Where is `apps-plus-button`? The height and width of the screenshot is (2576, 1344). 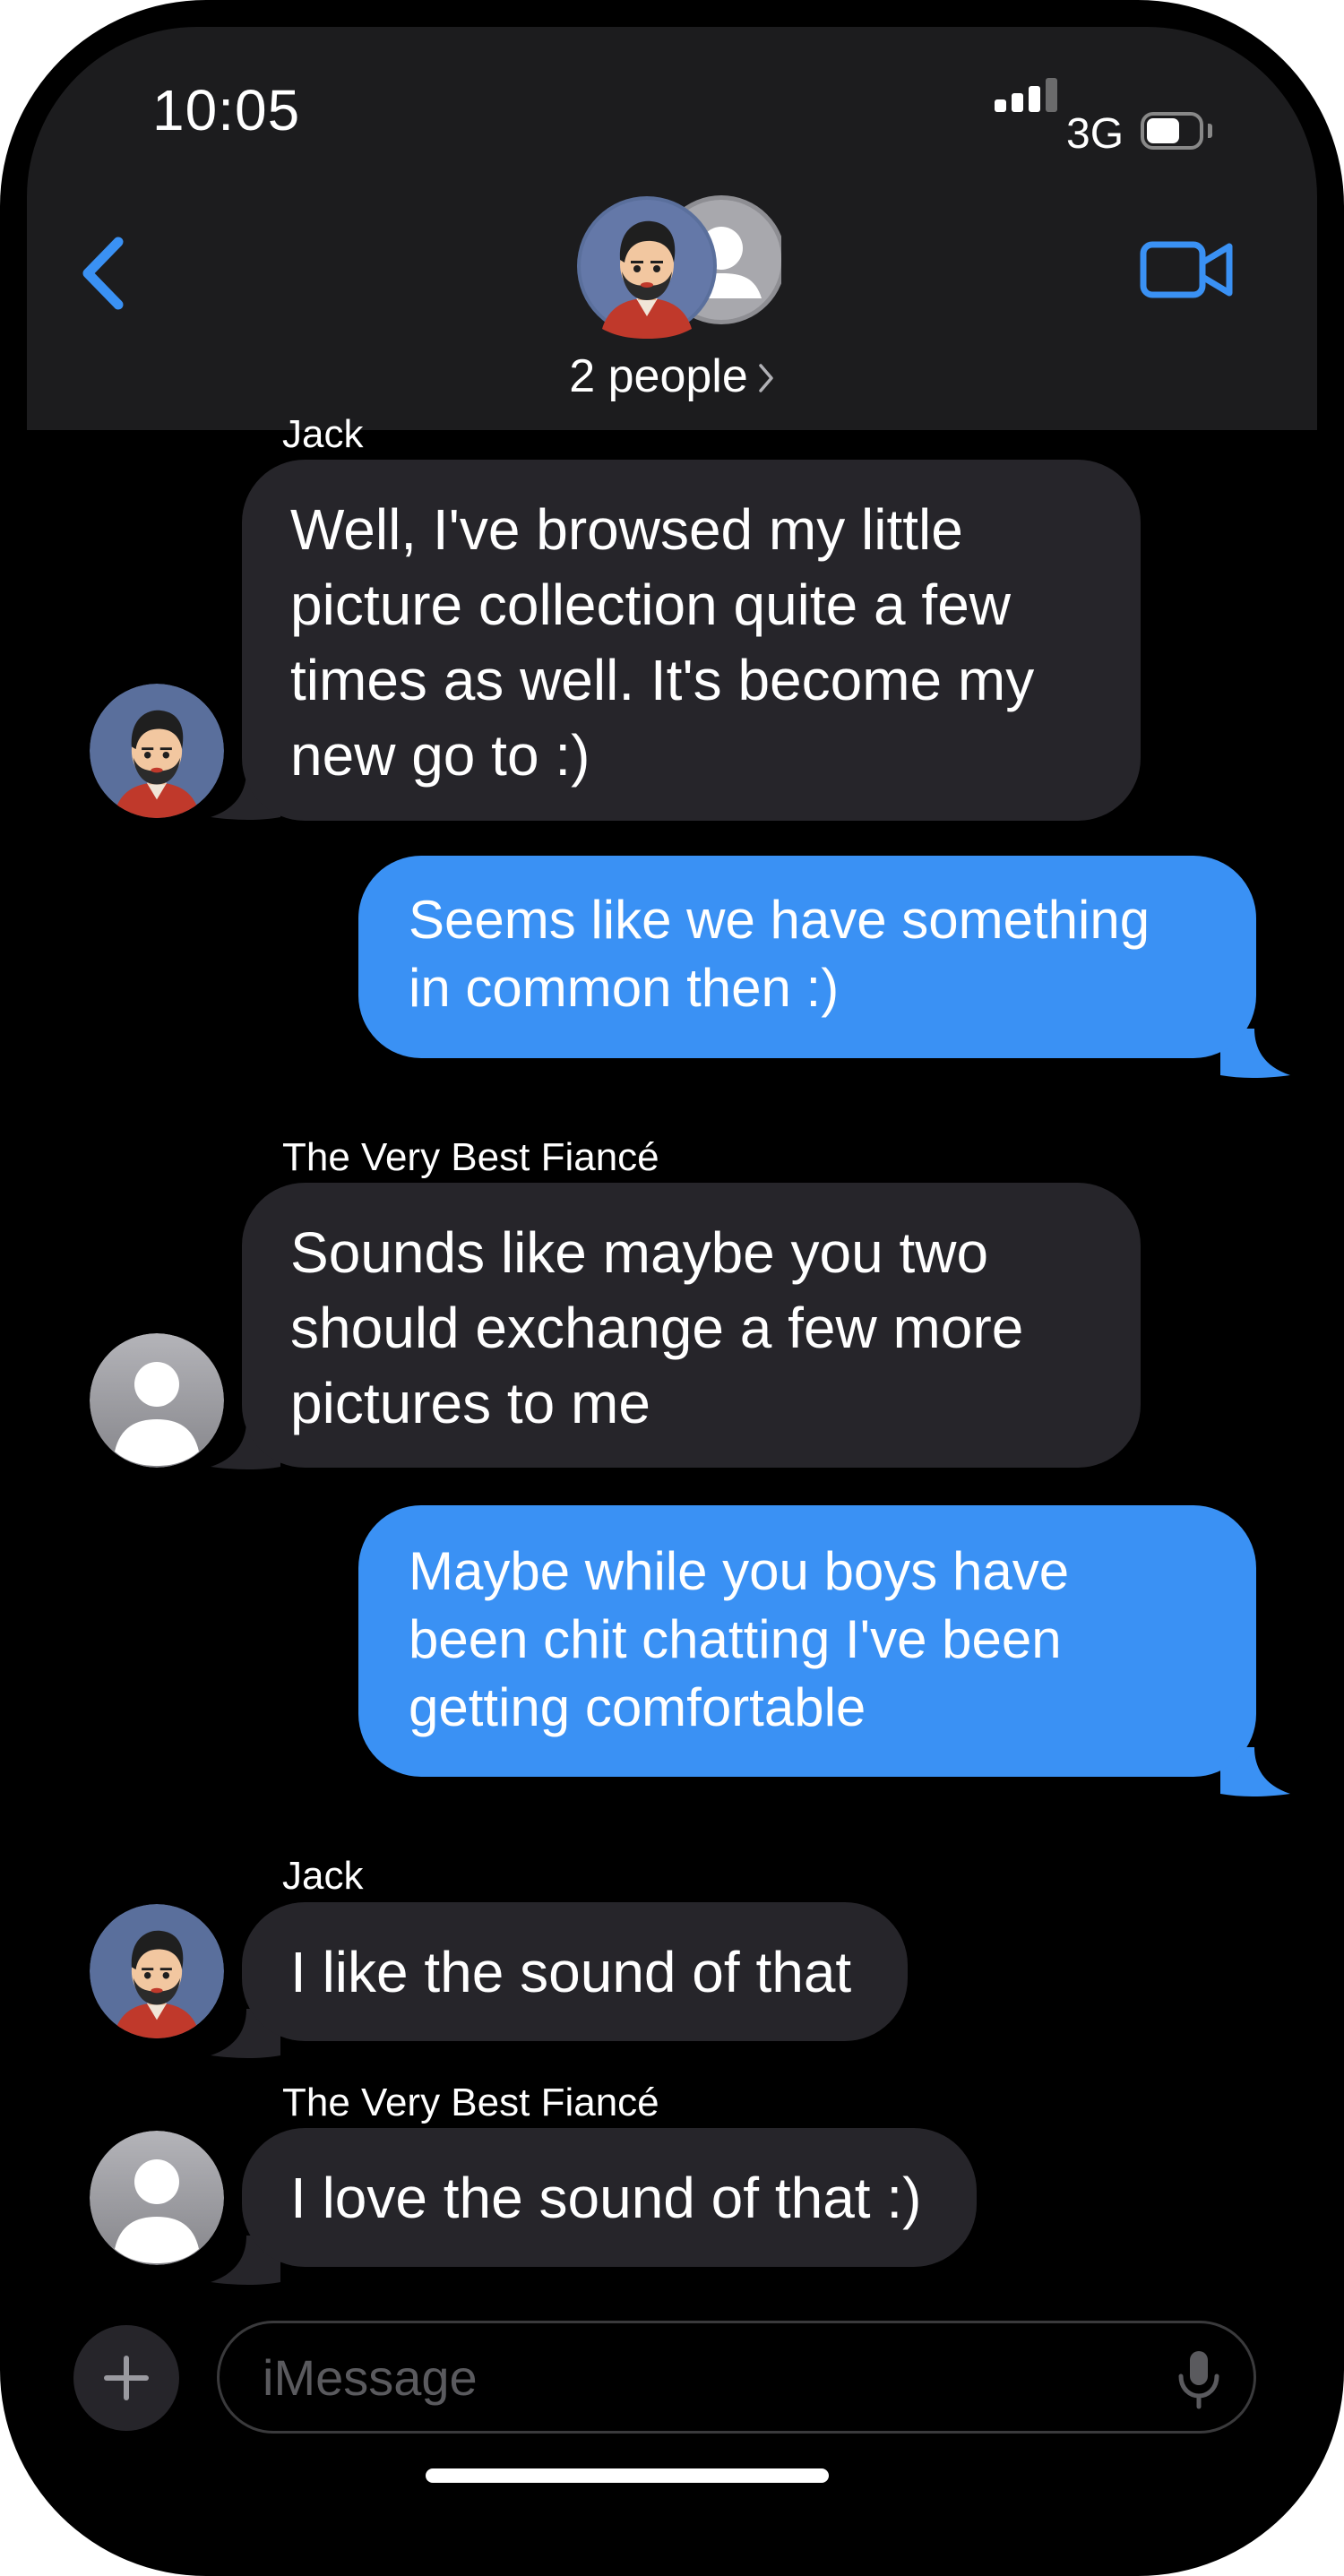 apps-plus-button is located at coordinates (126, 2378).